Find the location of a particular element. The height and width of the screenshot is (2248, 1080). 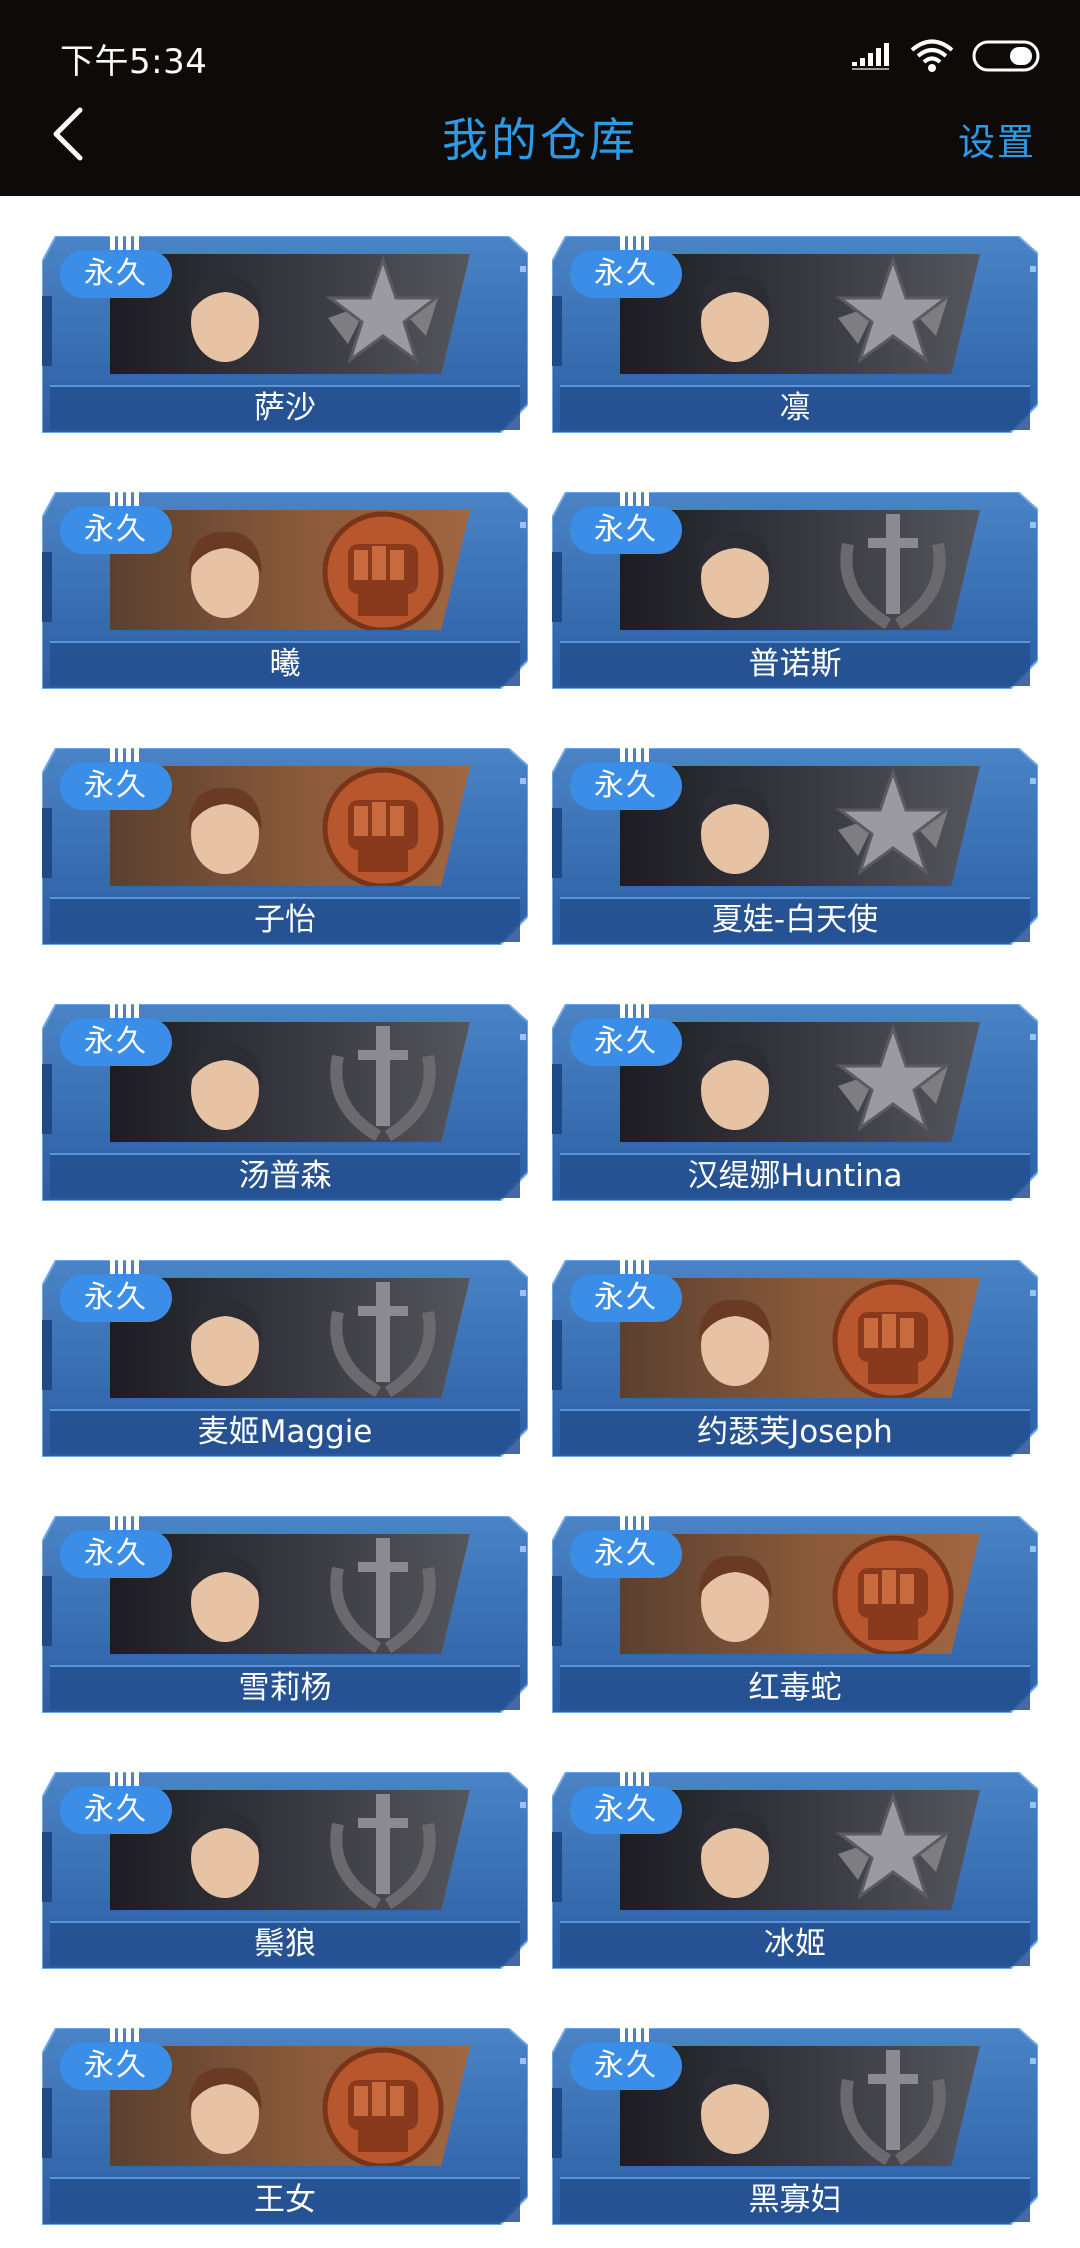

battery-icon is located at coordinates (1006, 56).